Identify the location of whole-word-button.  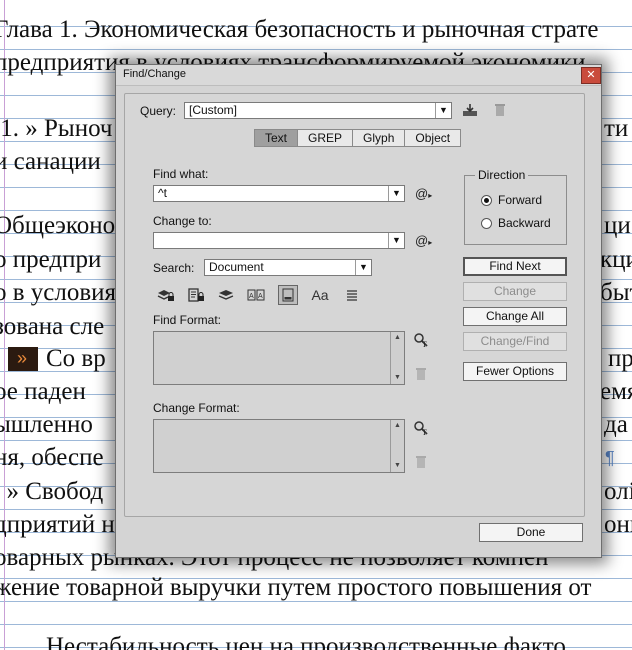
(352, 295).